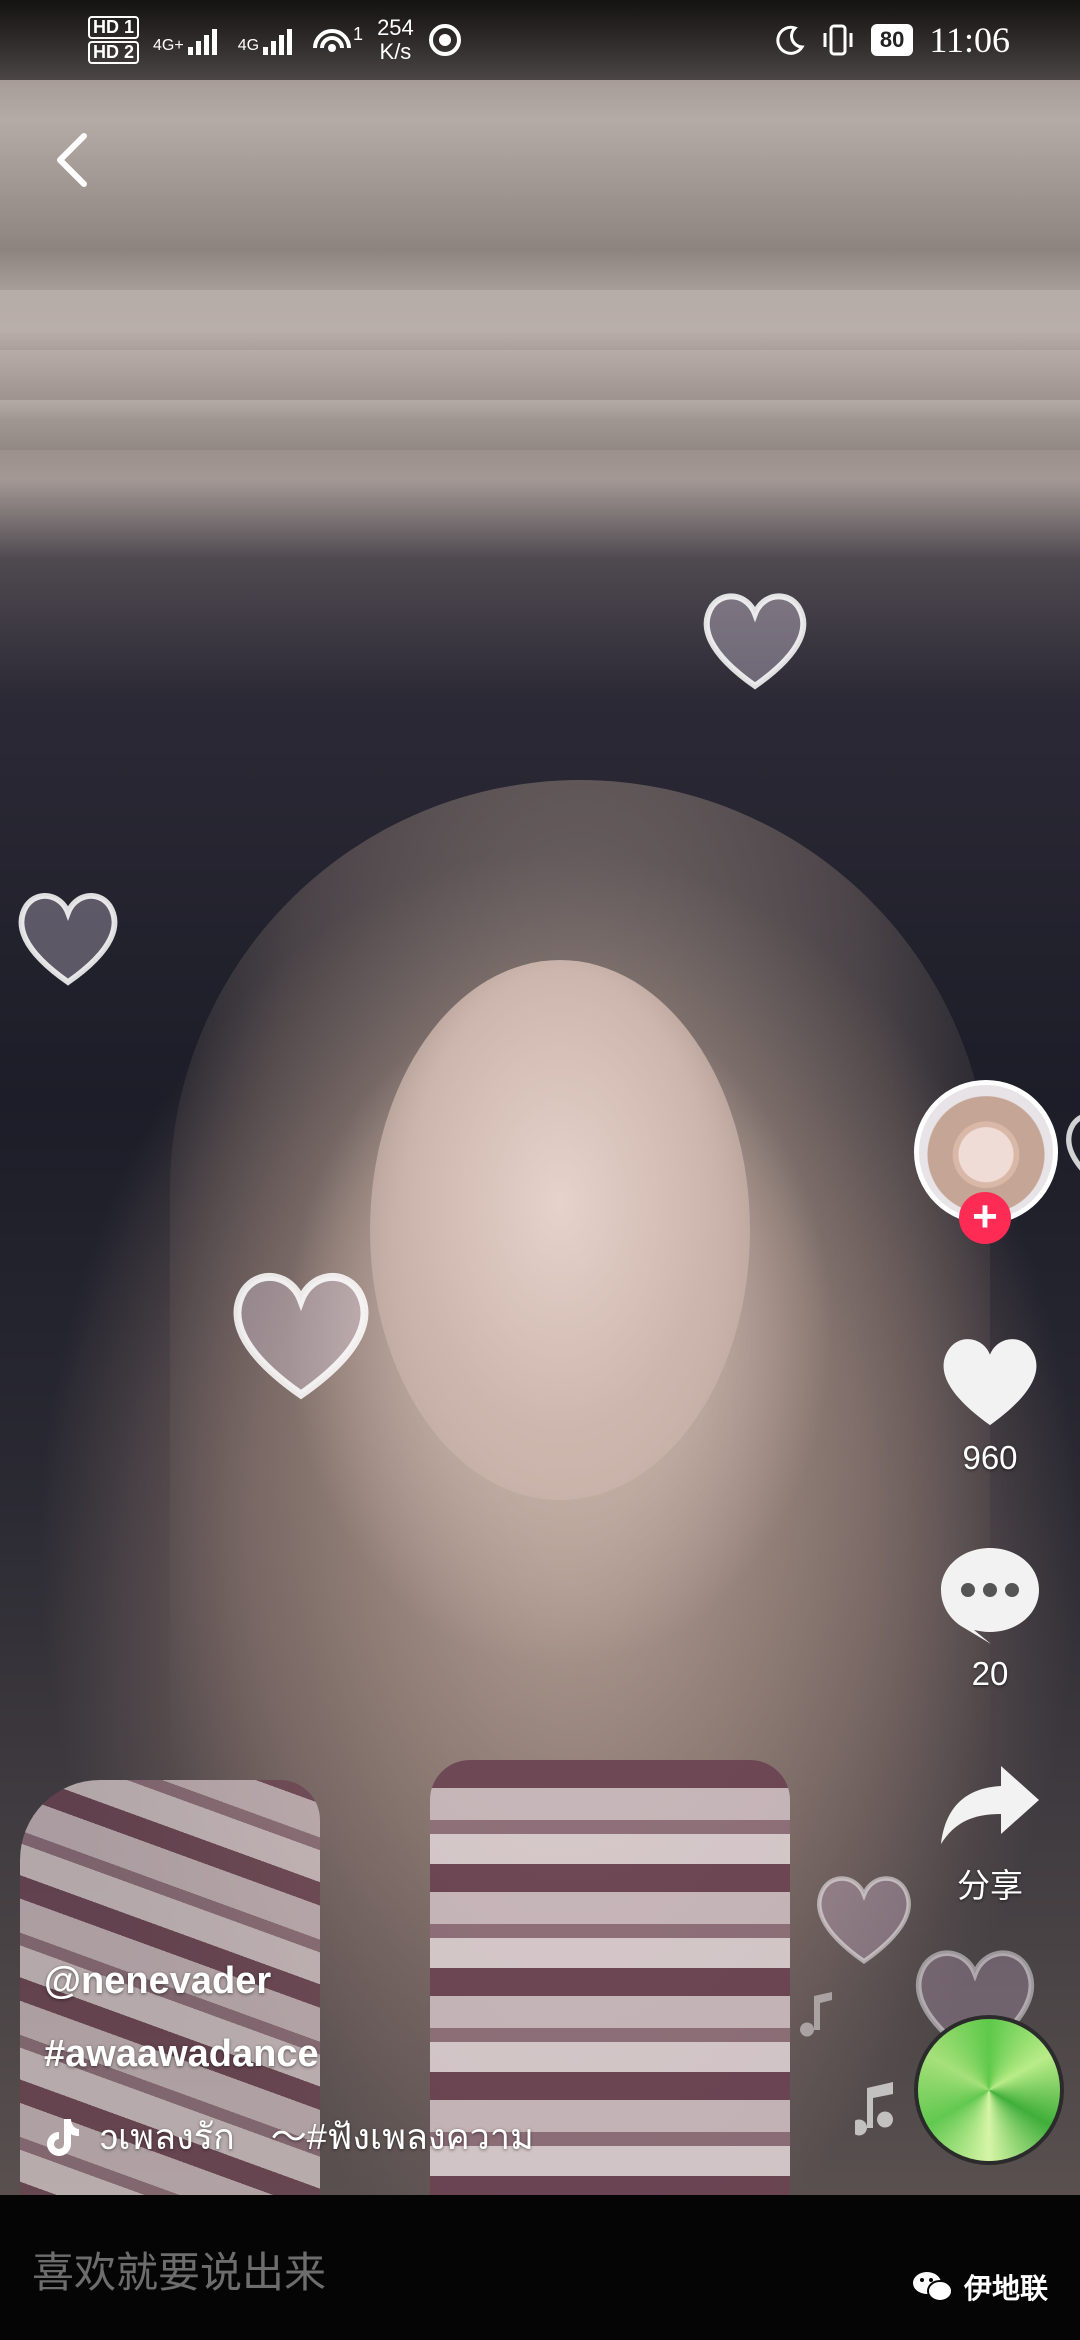 This screenshot has width=1080, height=2340. I want to click on share-button: 分享, so click(990, 1833).